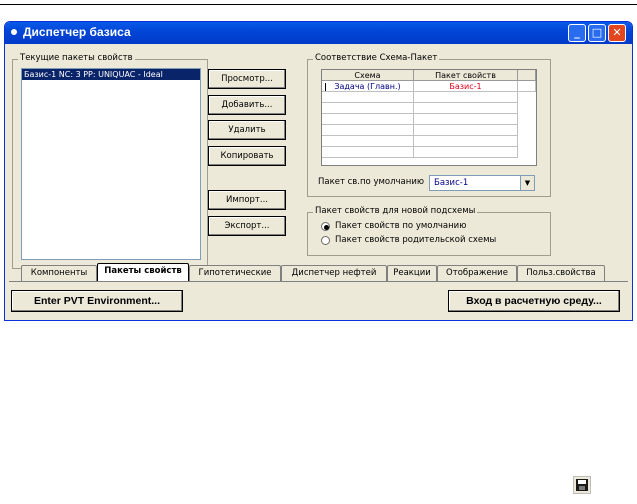 The image size is (637, 504). Describe the element at coordinates (429, 234) in the screenshot. I see `new-subschema-group` at that location.